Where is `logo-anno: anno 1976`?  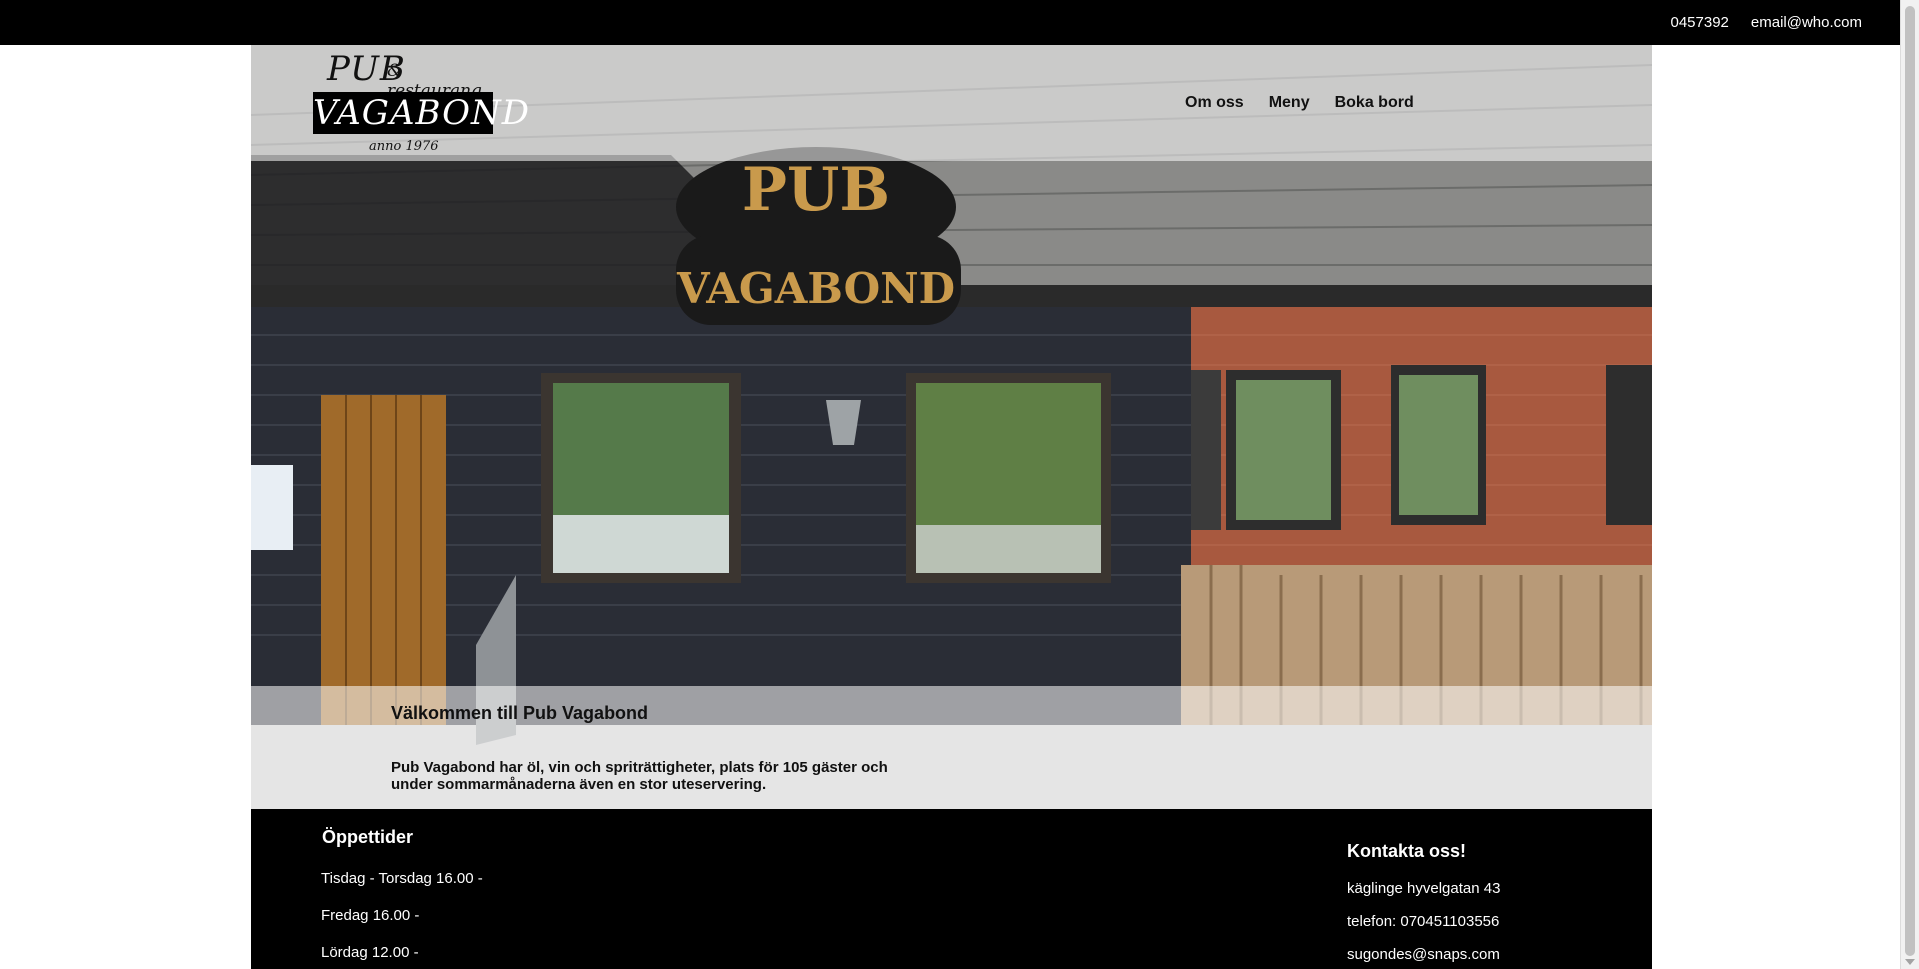 logo-anno: anno 1976 is located at coordinates (404, 146).